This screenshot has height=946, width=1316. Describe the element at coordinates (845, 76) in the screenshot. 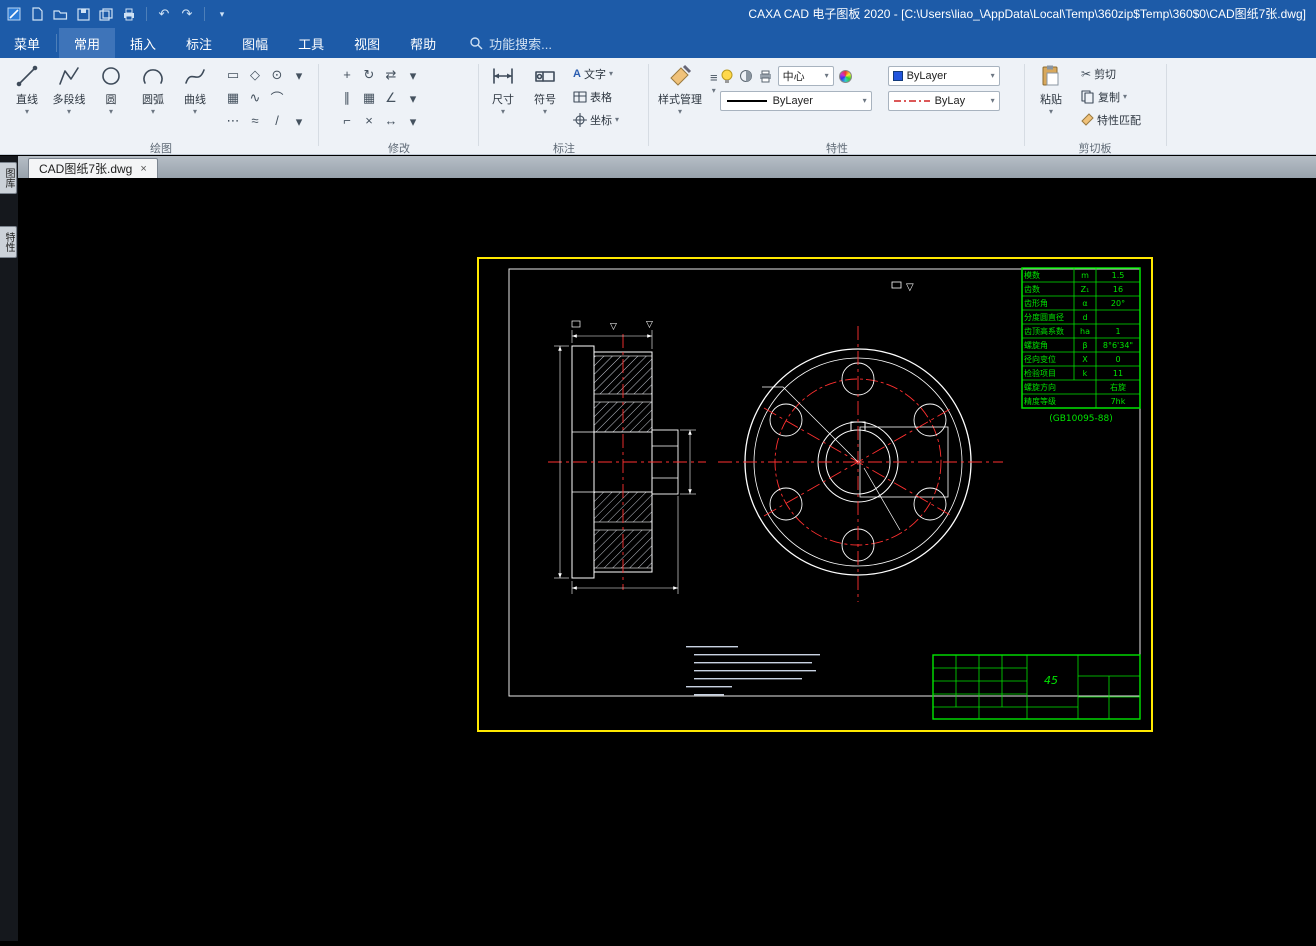

I see `color-wheel-icon` at that location.